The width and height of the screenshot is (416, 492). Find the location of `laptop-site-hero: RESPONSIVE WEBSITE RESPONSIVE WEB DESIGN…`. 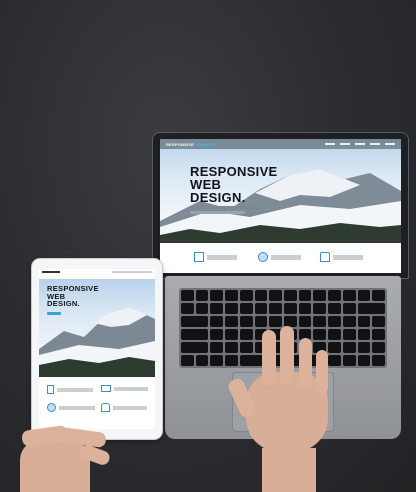

laptop-site-hero: RESPONSIVE WEBSITE RESPONSIVE WEB DESIGN… is located at coordinates (280, 191).